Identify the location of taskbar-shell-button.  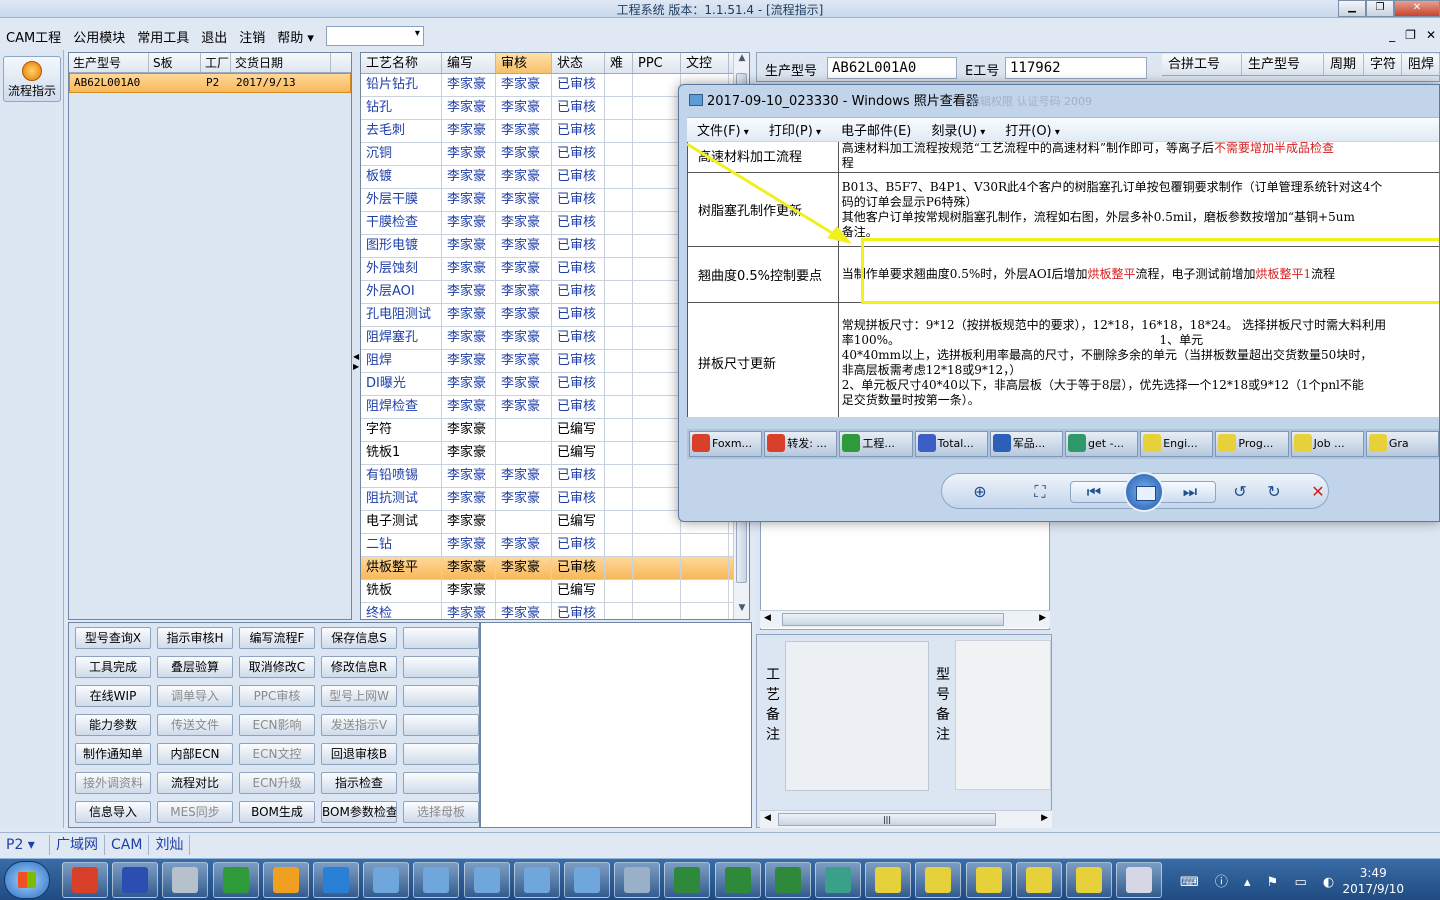
(285, 880).